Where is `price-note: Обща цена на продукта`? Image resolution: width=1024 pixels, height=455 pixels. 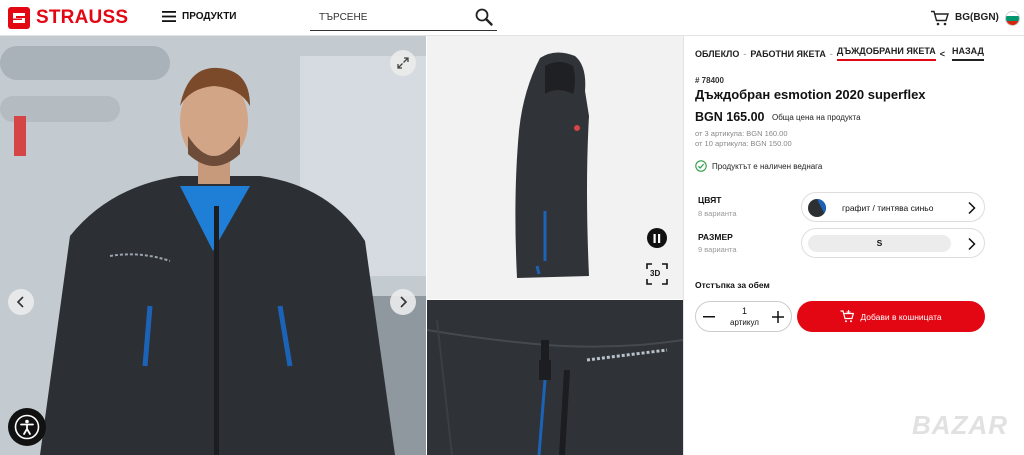 price-note: Обща цена на продукта is located at coordinates (816, 117).